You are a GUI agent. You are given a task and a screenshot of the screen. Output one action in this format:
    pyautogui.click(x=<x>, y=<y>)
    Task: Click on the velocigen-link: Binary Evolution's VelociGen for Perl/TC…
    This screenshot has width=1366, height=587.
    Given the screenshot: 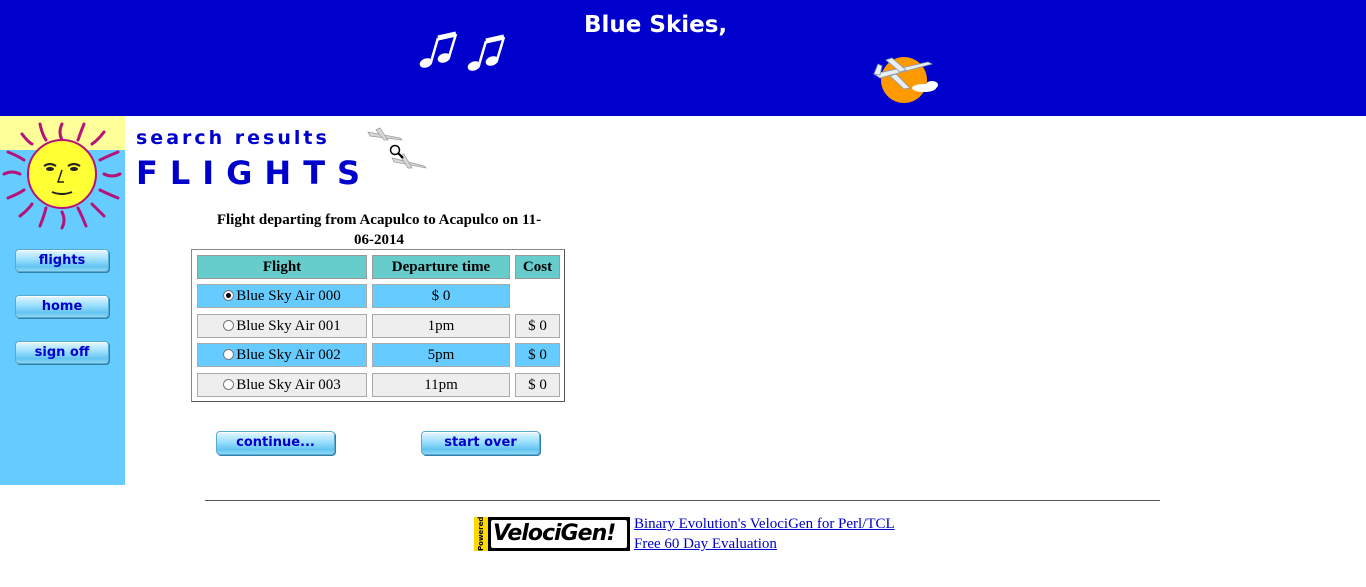 What is the action you would take?
    pyautogui.click(x=764, y=524)
    